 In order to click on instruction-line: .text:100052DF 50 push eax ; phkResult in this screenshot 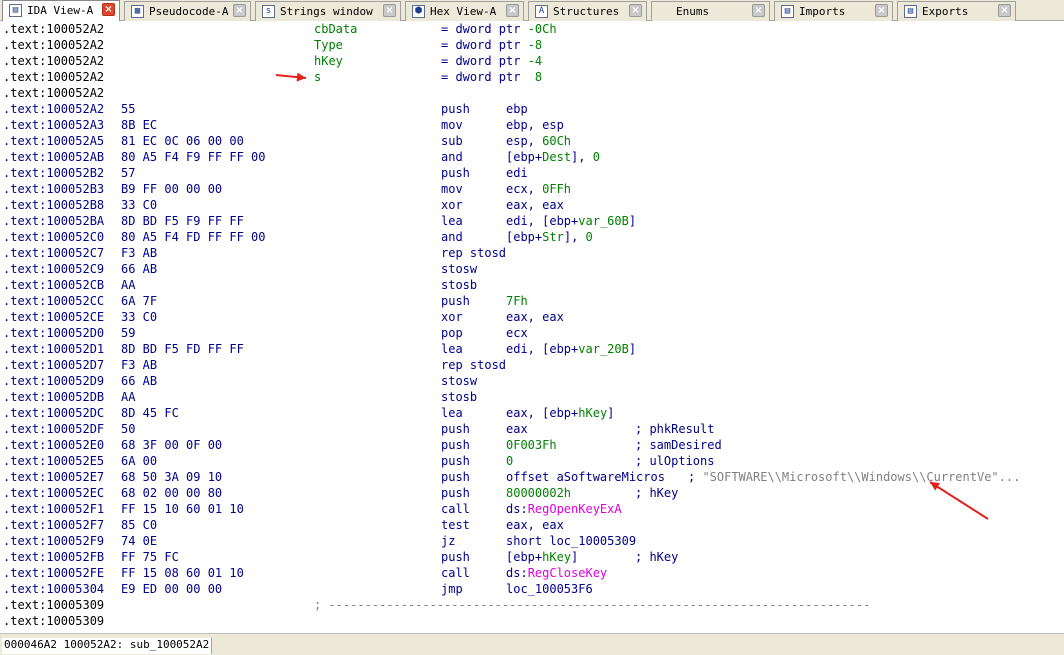, I will do `click(532, 429)`.